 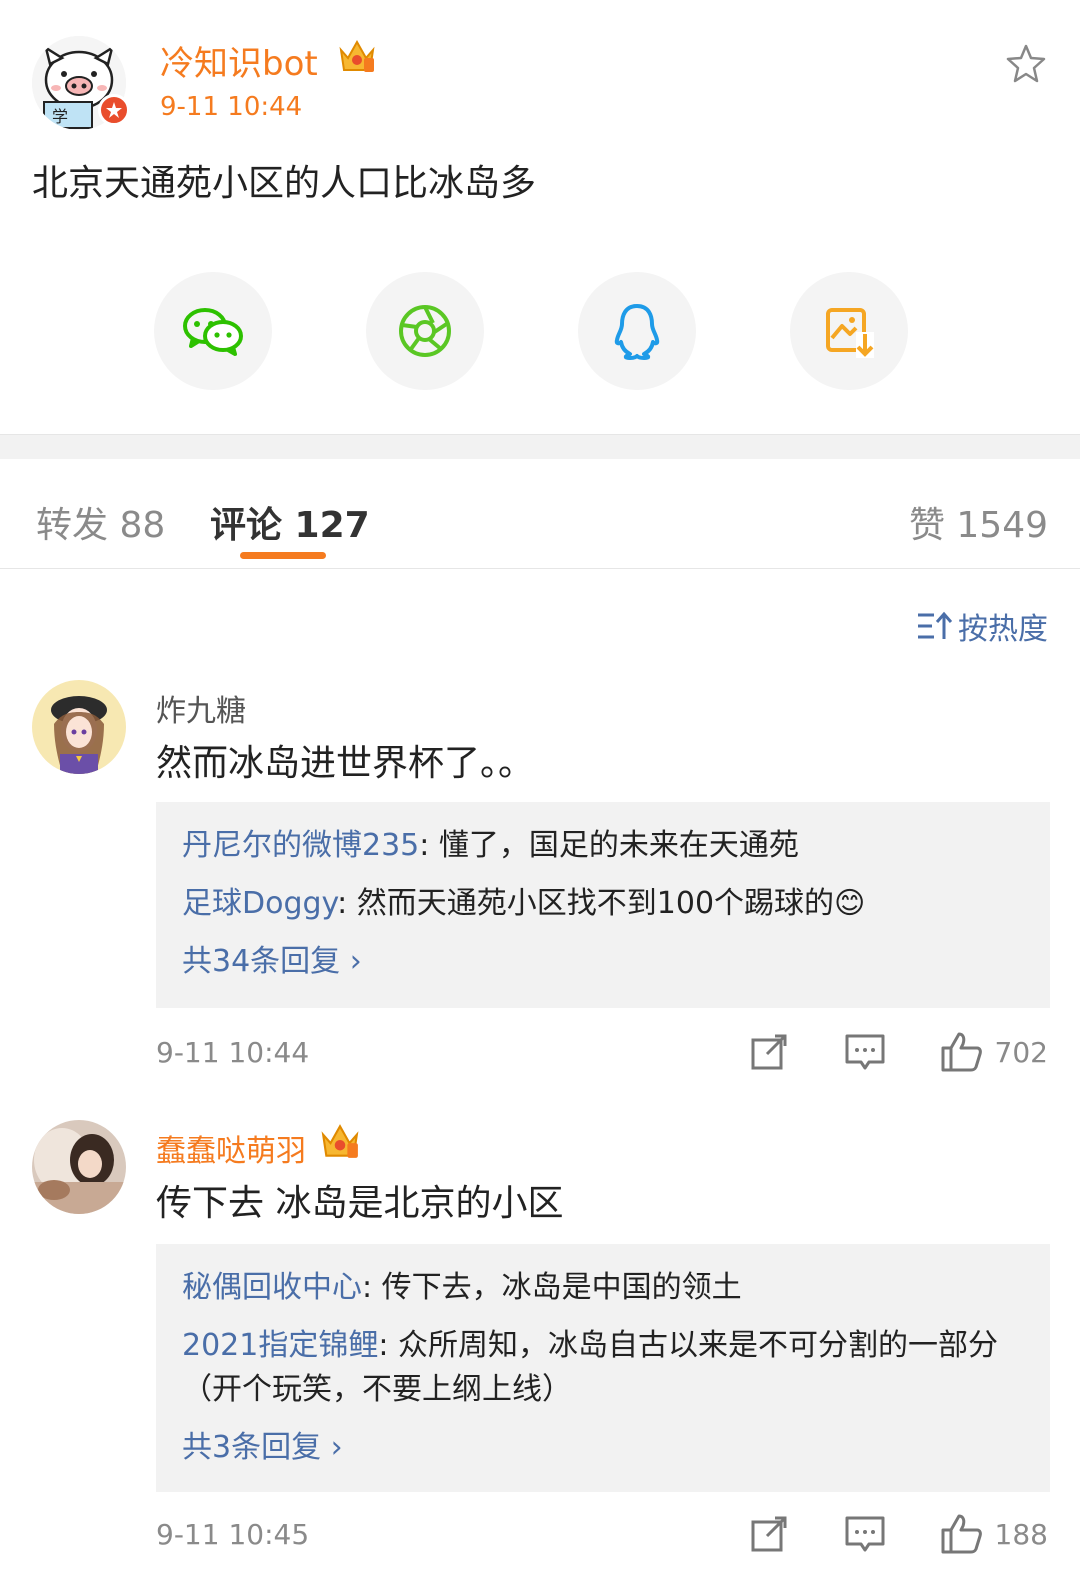 I want to click on post-time: 9-11 10:44, so click(x=231, y=107).